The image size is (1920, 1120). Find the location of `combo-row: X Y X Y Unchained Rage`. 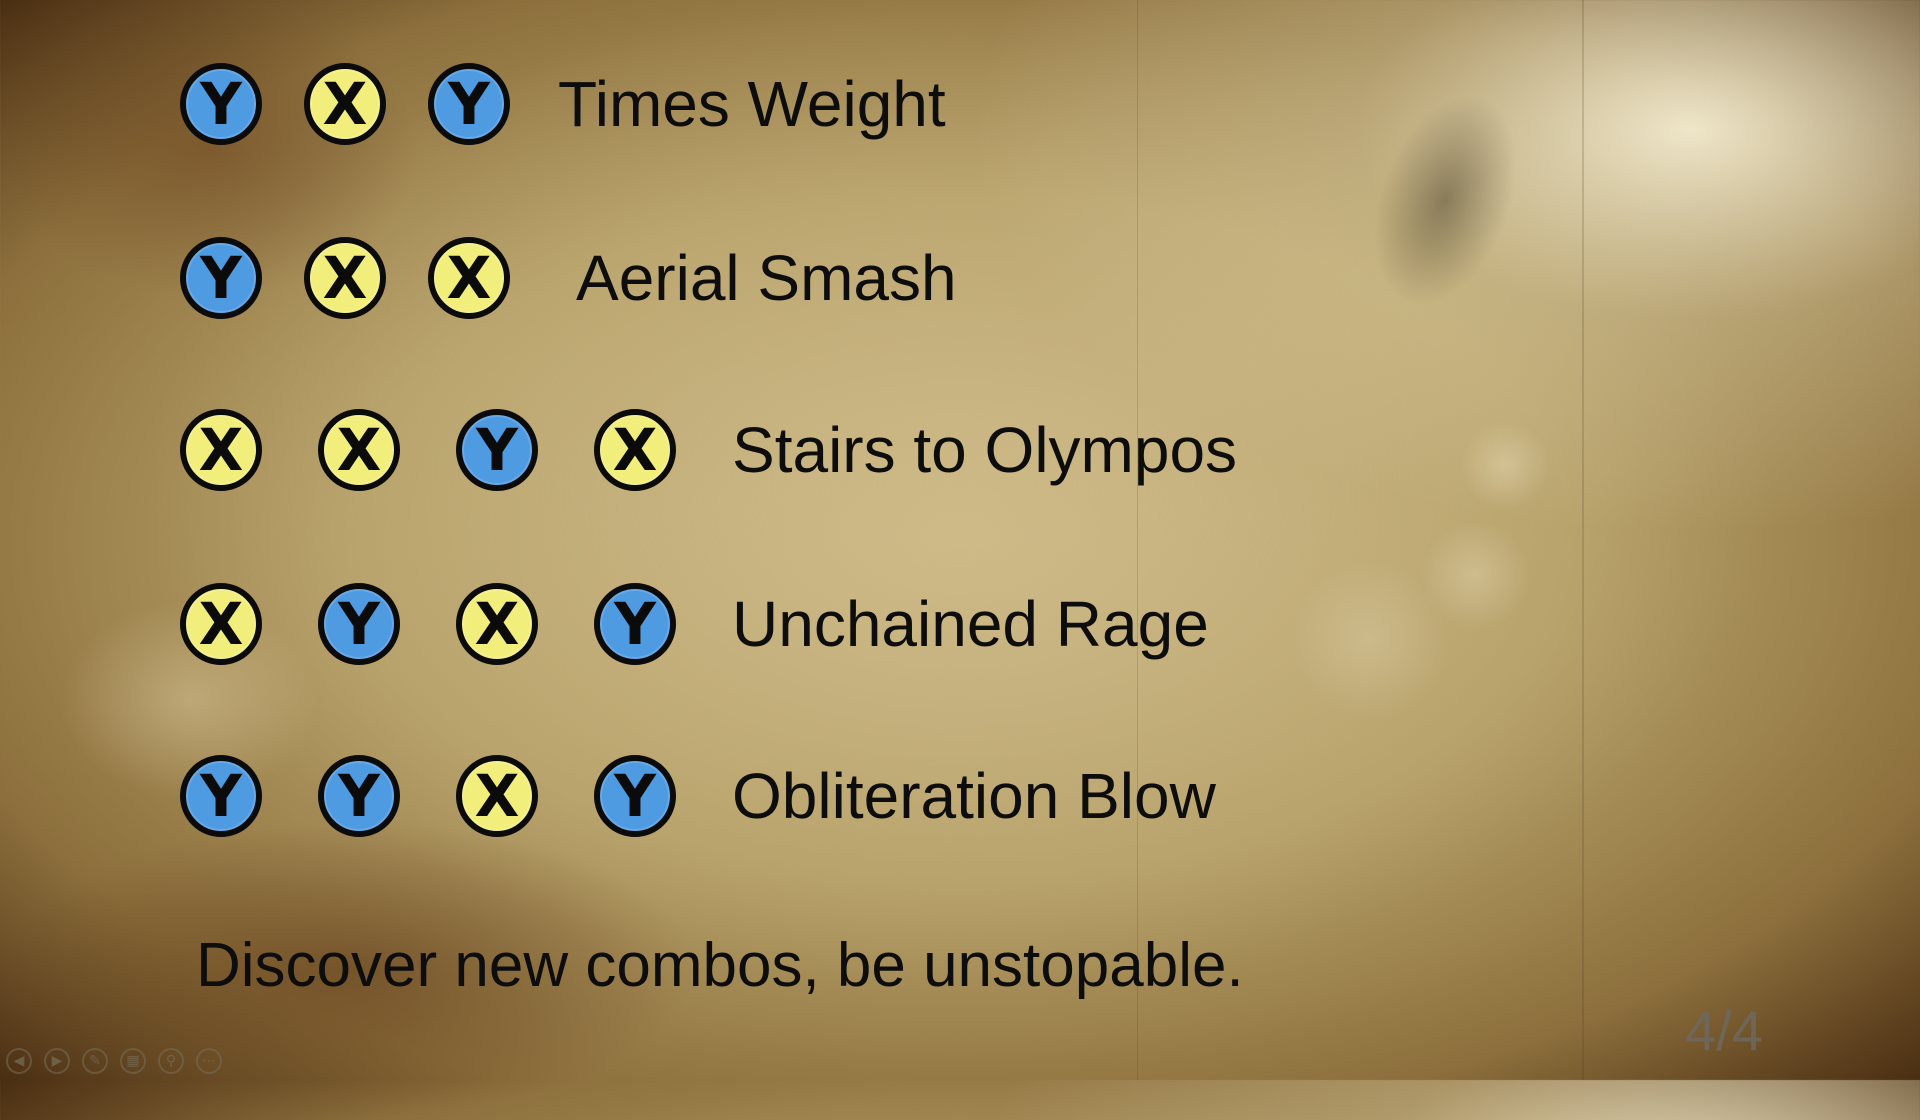

combo-row: X Y X Y Unchained Rage is located at coordinates (694, 624).